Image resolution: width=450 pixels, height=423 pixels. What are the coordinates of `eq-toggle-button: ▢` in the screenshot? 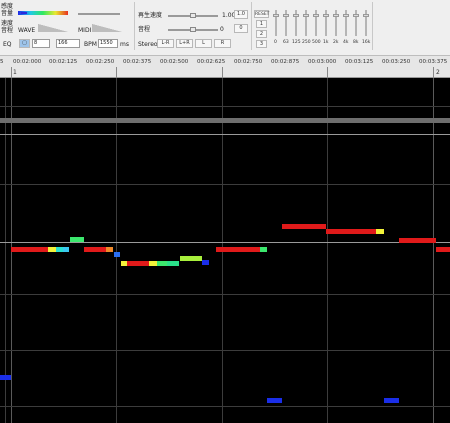 It's located at (24, 43).